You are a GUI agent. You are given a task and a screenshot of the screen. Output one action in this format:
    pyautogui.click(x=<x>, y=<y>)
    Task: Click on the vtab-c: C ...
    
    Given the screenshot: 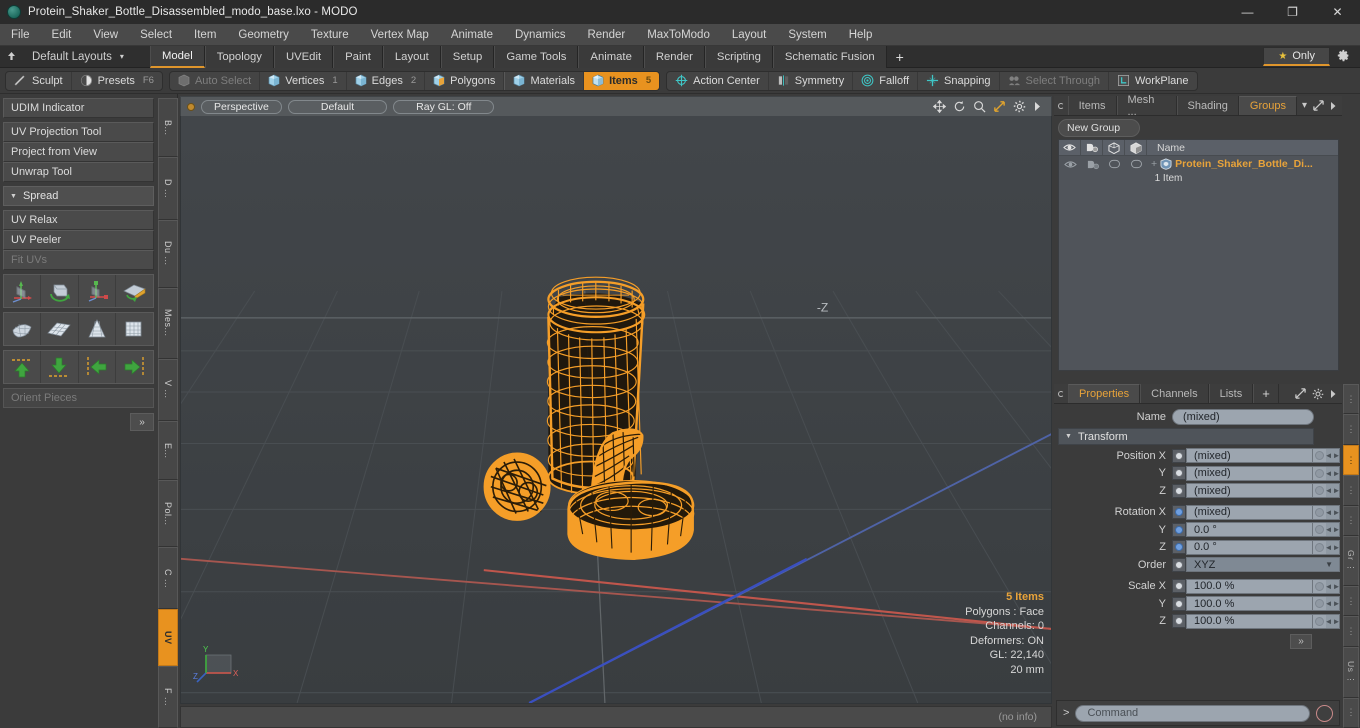 What is the action you would take?
    pyautogui.click(x=168, y=578)
    